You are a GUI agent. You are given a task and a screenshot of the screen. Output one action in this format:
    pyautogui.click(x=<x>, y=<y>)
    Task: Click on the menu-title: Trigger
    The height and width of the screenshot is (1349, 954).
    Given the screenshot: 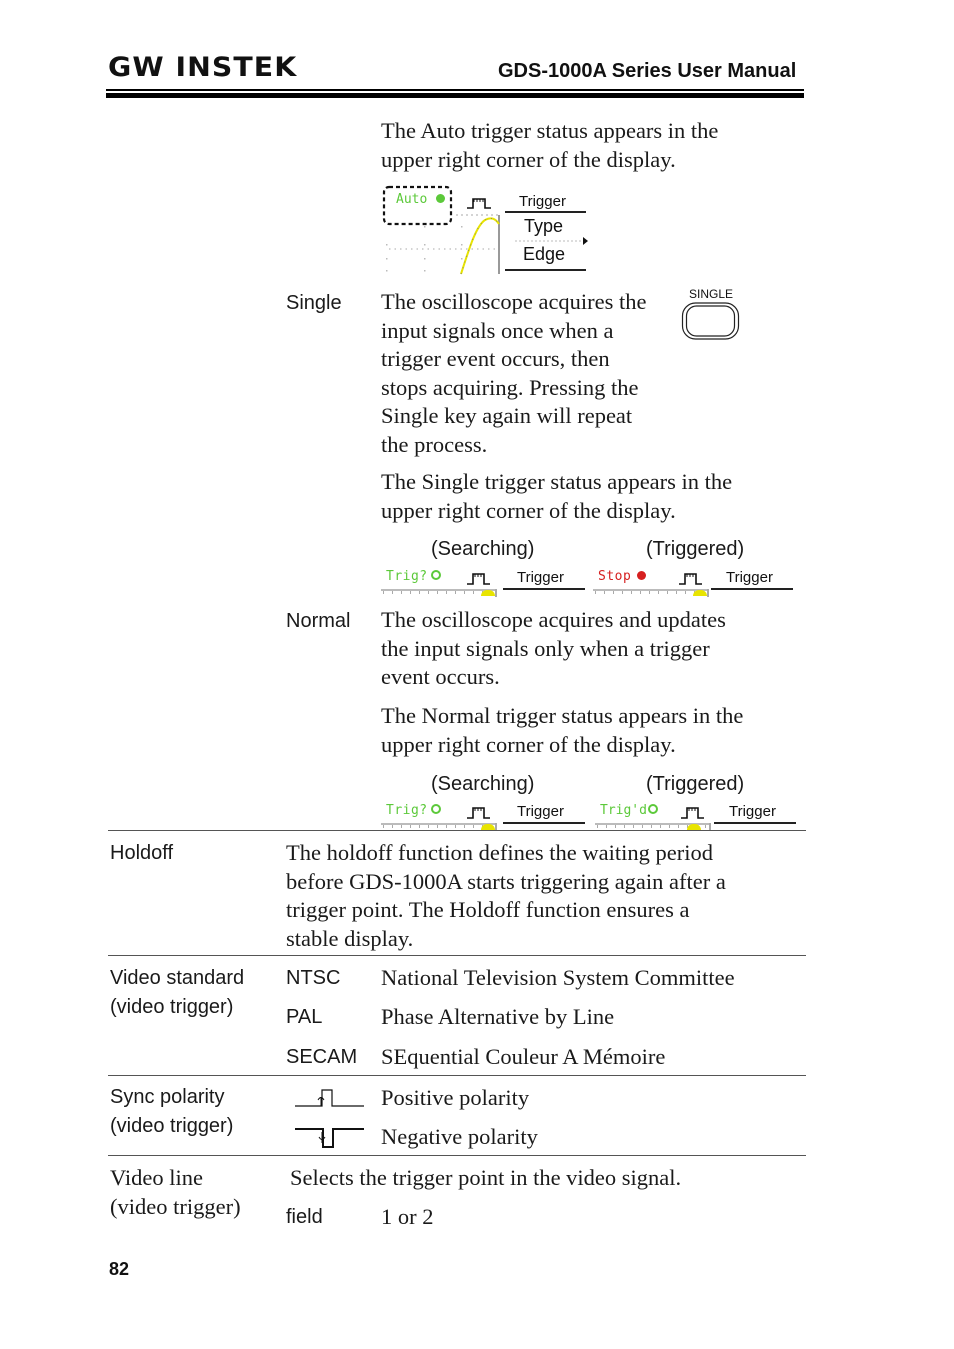 What is the action you would take?
    pyautogui.click(x=542, y=201)
    